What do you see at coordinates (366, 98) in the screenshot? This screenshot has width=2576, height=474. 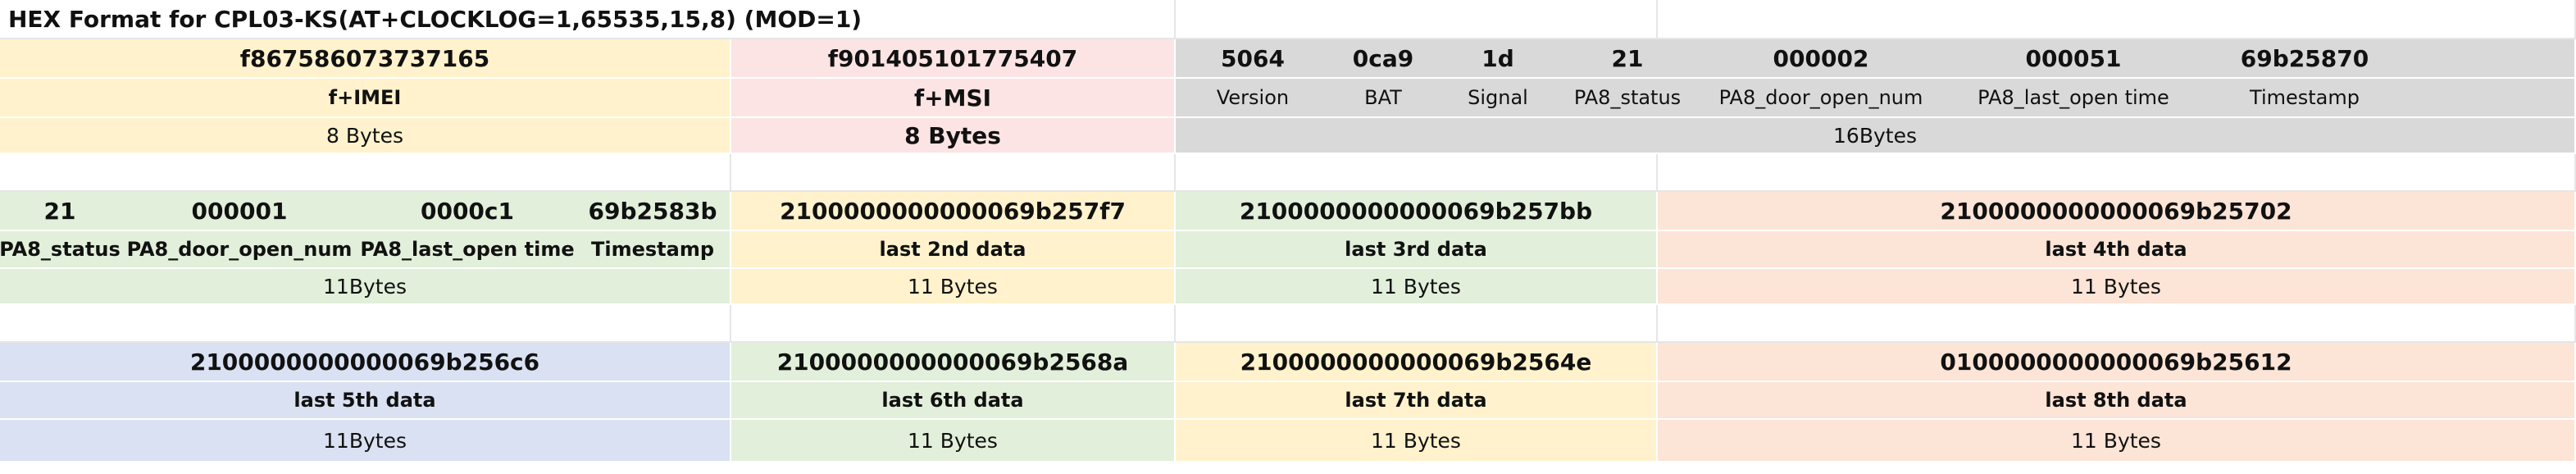 I see `imei-label: f+IMEI` at bounding box center [366, 98].